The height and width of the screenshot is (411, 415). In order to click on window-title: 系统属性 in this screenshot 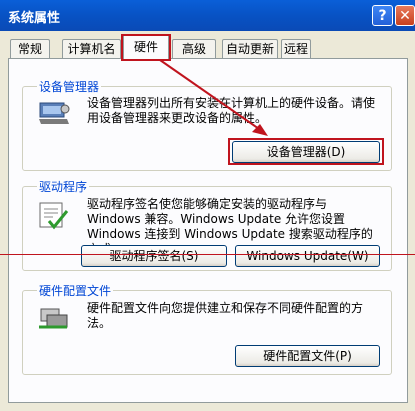, I will do `click(34, 18)`.